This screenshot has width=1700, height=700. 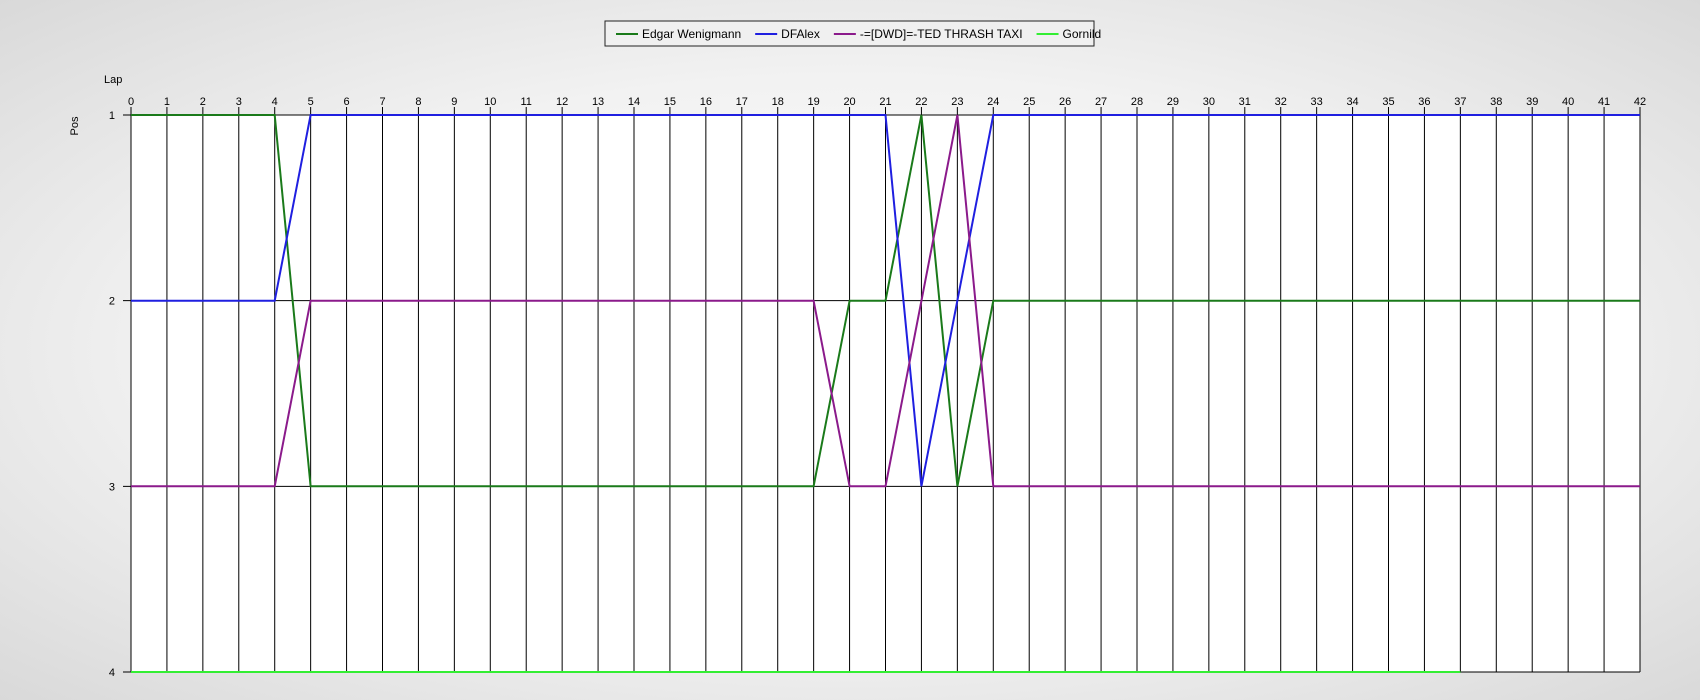 I want to click on legend-label: -=[DWD]=-TED THRASH TAXI, so click(x=941, y=34).